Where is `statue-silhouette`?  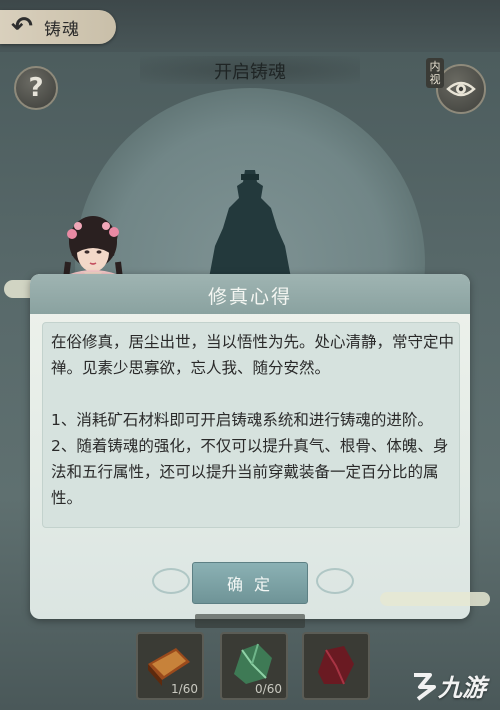 statue-silhouette is located at coordinates (250, 224).